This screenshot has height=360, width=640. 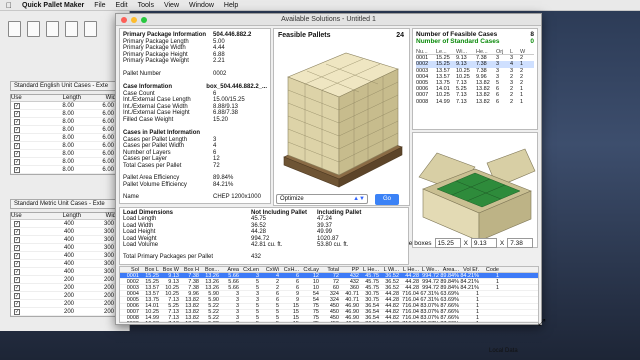 What do you see at coordinates (328, 20) in the screenshot?
I see `window-titlebar: Available Solutions - Untitled 1` at bounding box center [328, 20].